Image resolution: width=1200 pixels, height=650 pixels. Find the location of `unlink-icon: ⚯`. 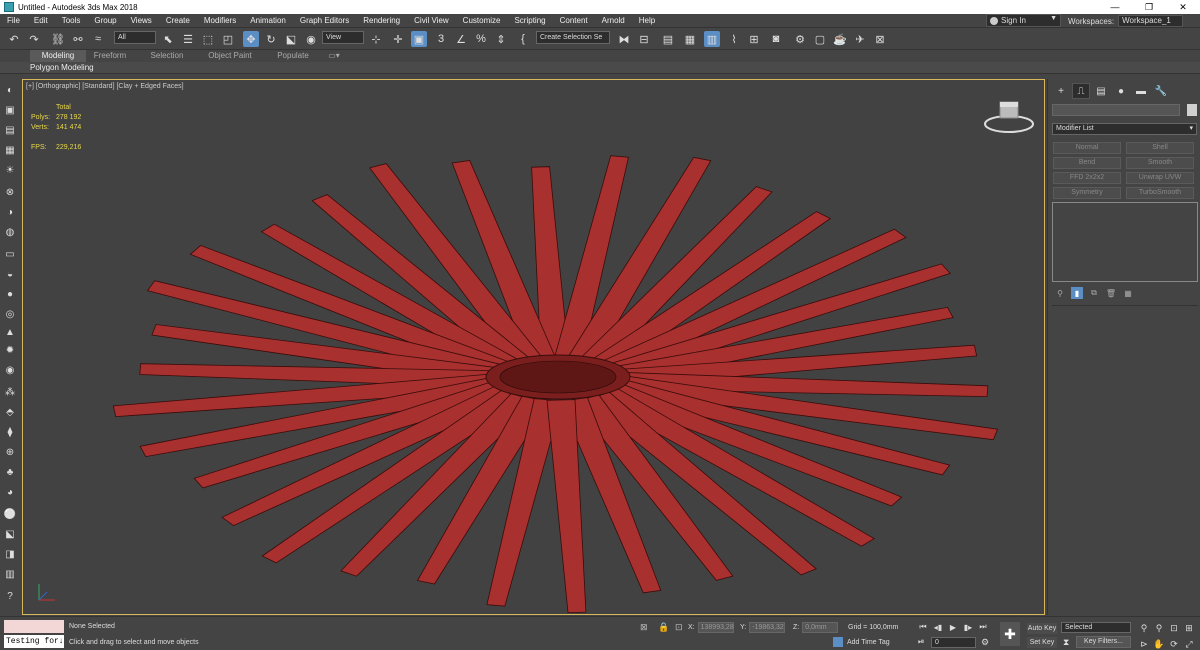

unlink-icon: ⚯ is located at coordinates (78, 39).